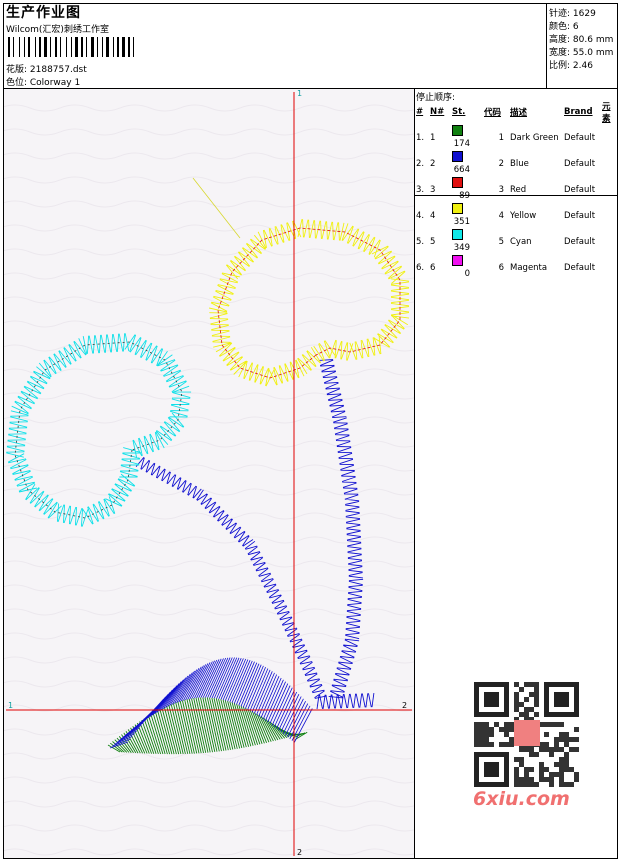 The image size is (620, 861). What do you see at coordinates (606, 113) in the screenshot?
I see `col-element: 元素` at bounding box center [606, 113].